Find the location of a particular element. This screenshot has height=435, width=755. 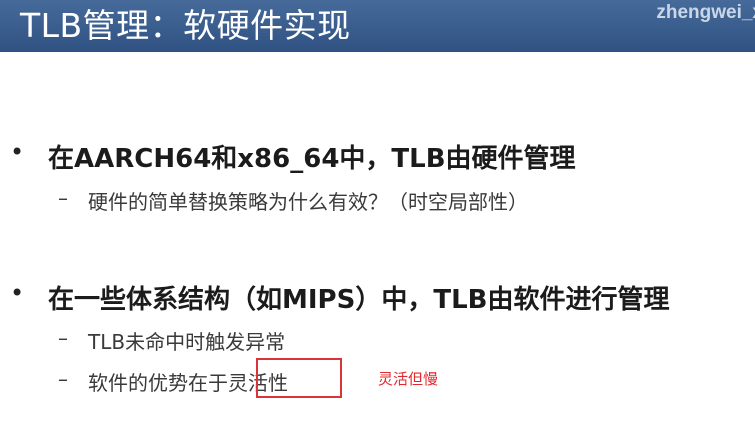

bullet-text: 在一些体系结构（如MIPS）中，TLB由软件进行管理 is located at coordinates (359, 300).